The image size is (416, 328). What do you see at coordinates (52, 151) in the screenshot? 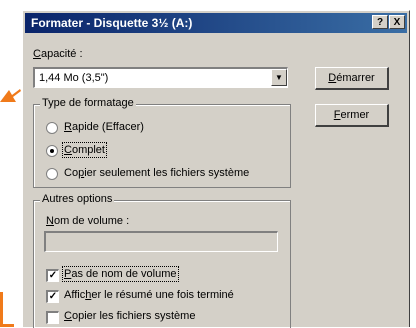
I see `radio-full` at bounding box center [52, 151].